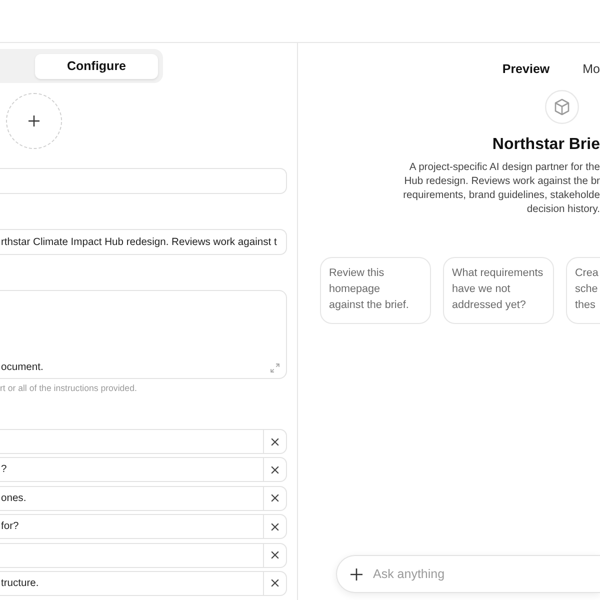 Image resolution: width=600 pixels, height=600 pixels. I want to click on agent-title: Northstar Brie, so click(546, 145).